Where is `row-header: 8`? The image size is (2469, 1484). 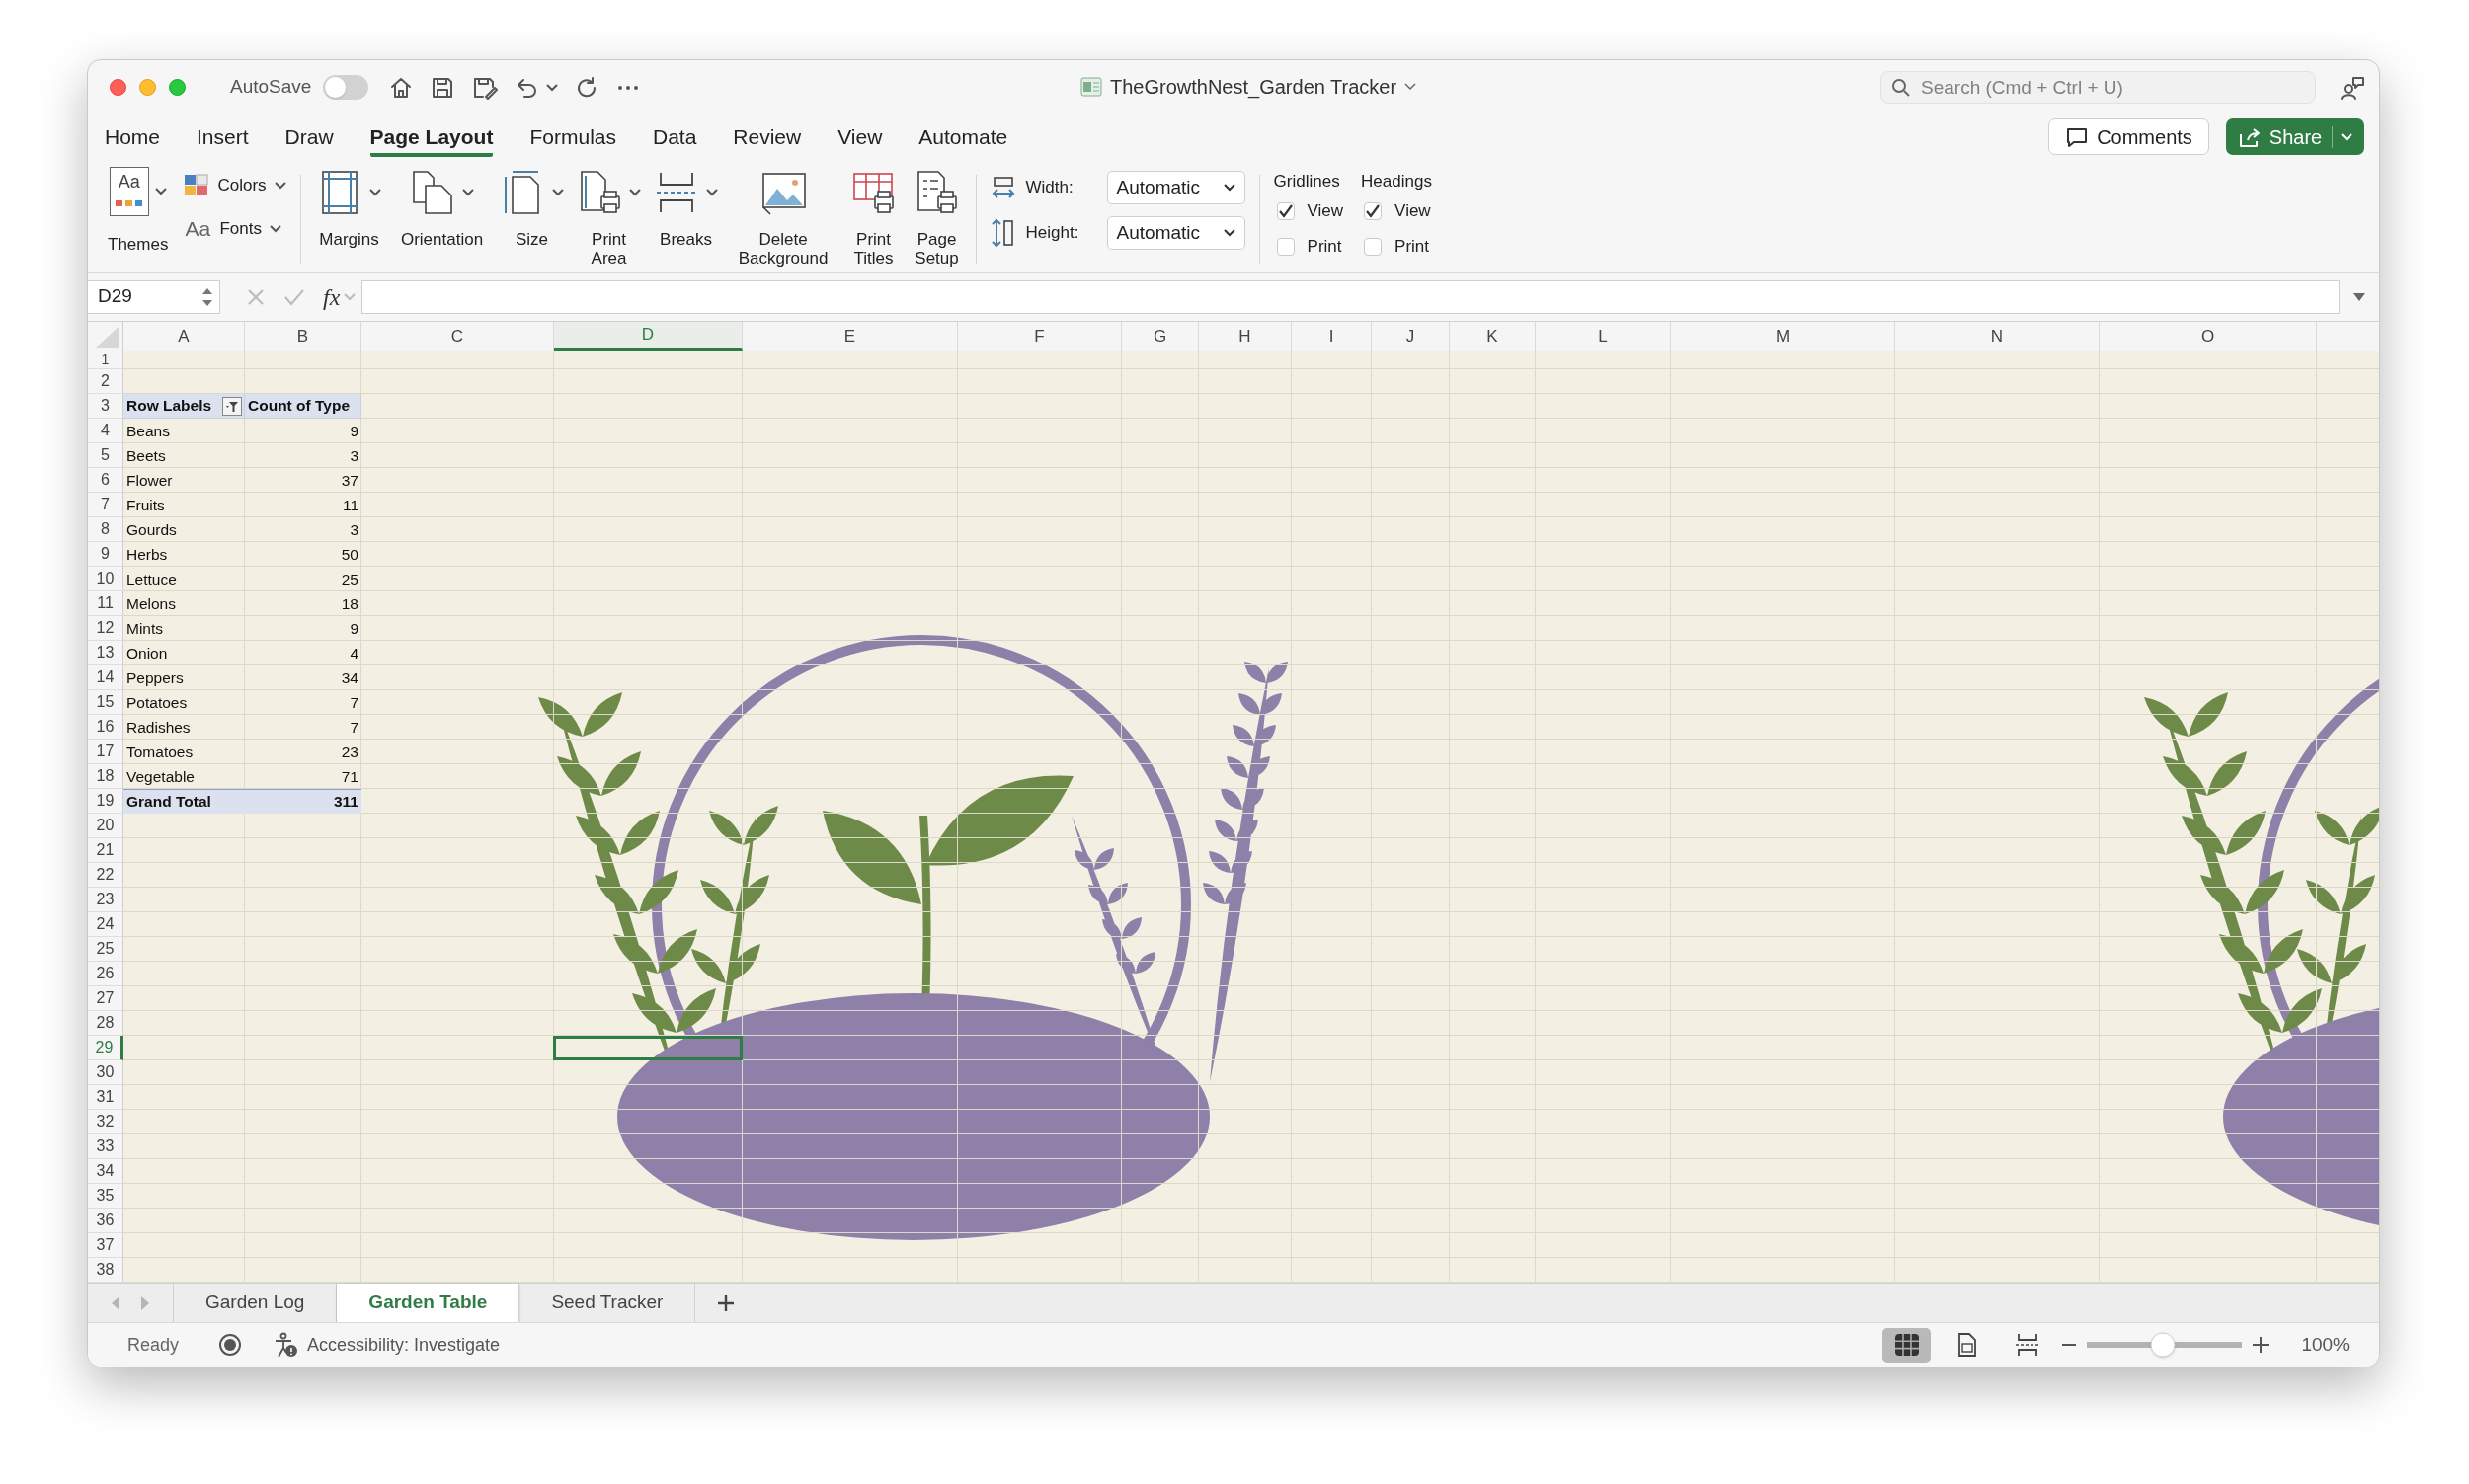 row-header: 8 is located at coordinates (105, 529).